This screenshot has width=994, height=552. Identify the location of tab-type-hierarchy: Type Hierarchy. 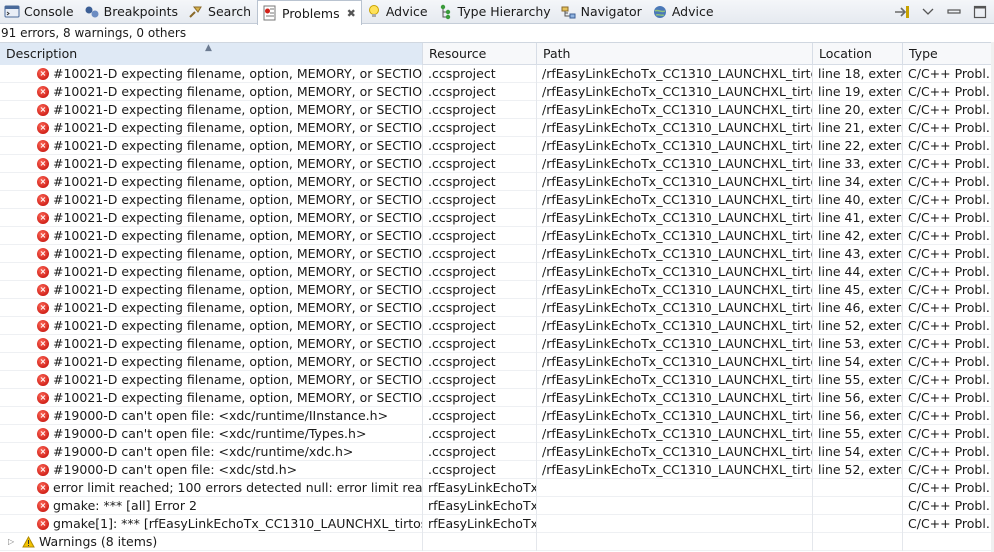
(495, 11).